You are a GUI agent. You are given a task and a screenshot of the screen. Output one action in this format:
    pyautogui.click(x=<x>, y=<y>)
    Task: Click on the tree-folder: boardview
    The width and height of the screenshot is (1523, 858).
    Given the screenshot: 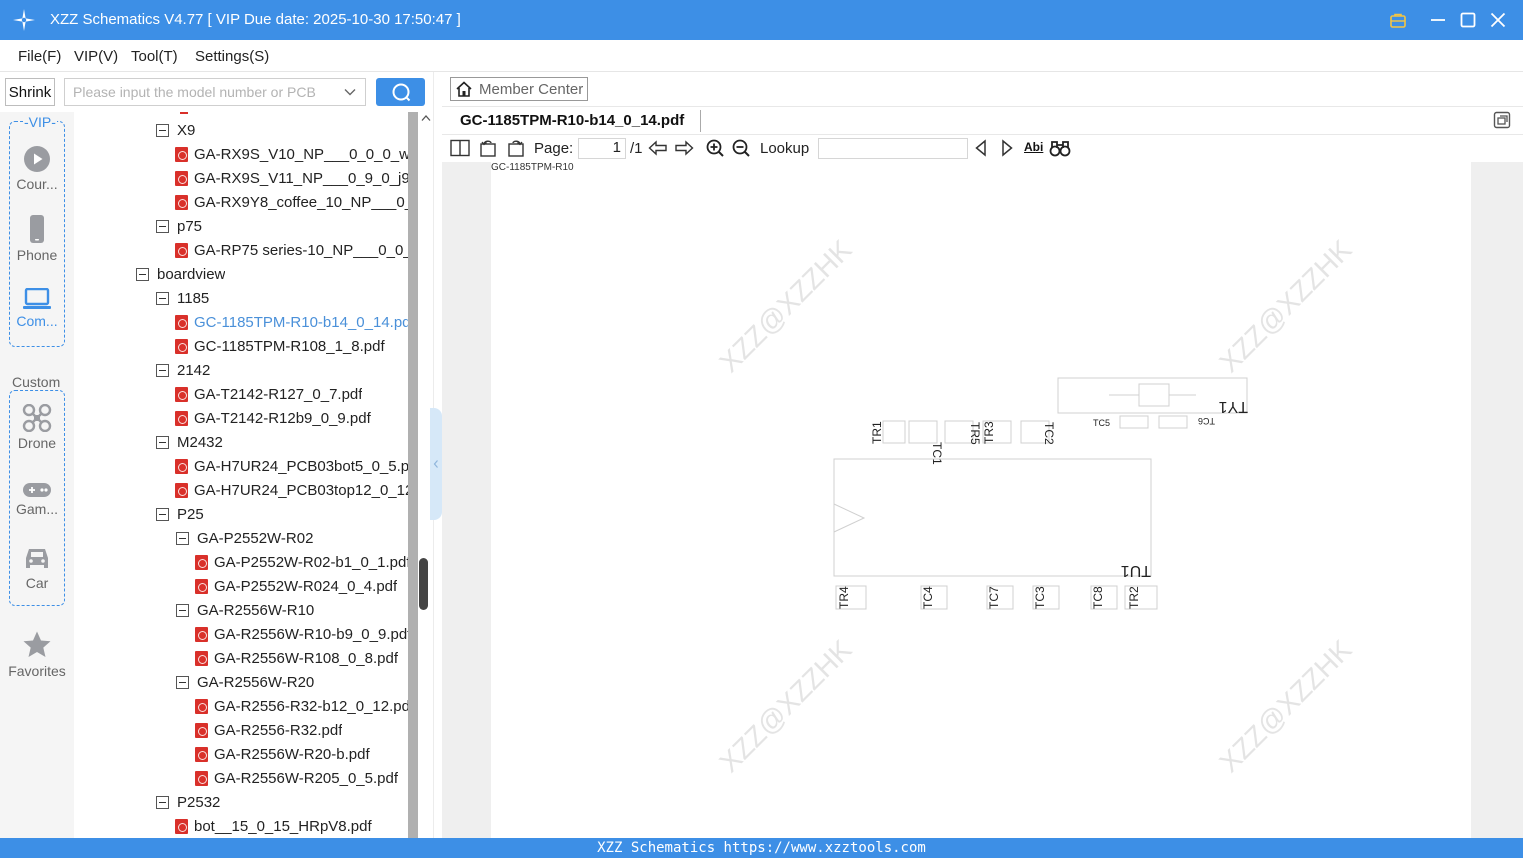 What is the action you would take?
    pyautogui.click(x=272, y=274)
    